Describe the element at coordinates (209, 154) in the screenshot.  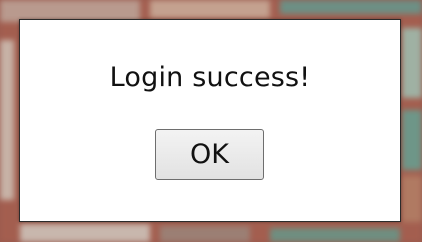
I see `ok-button: OK` at that location.